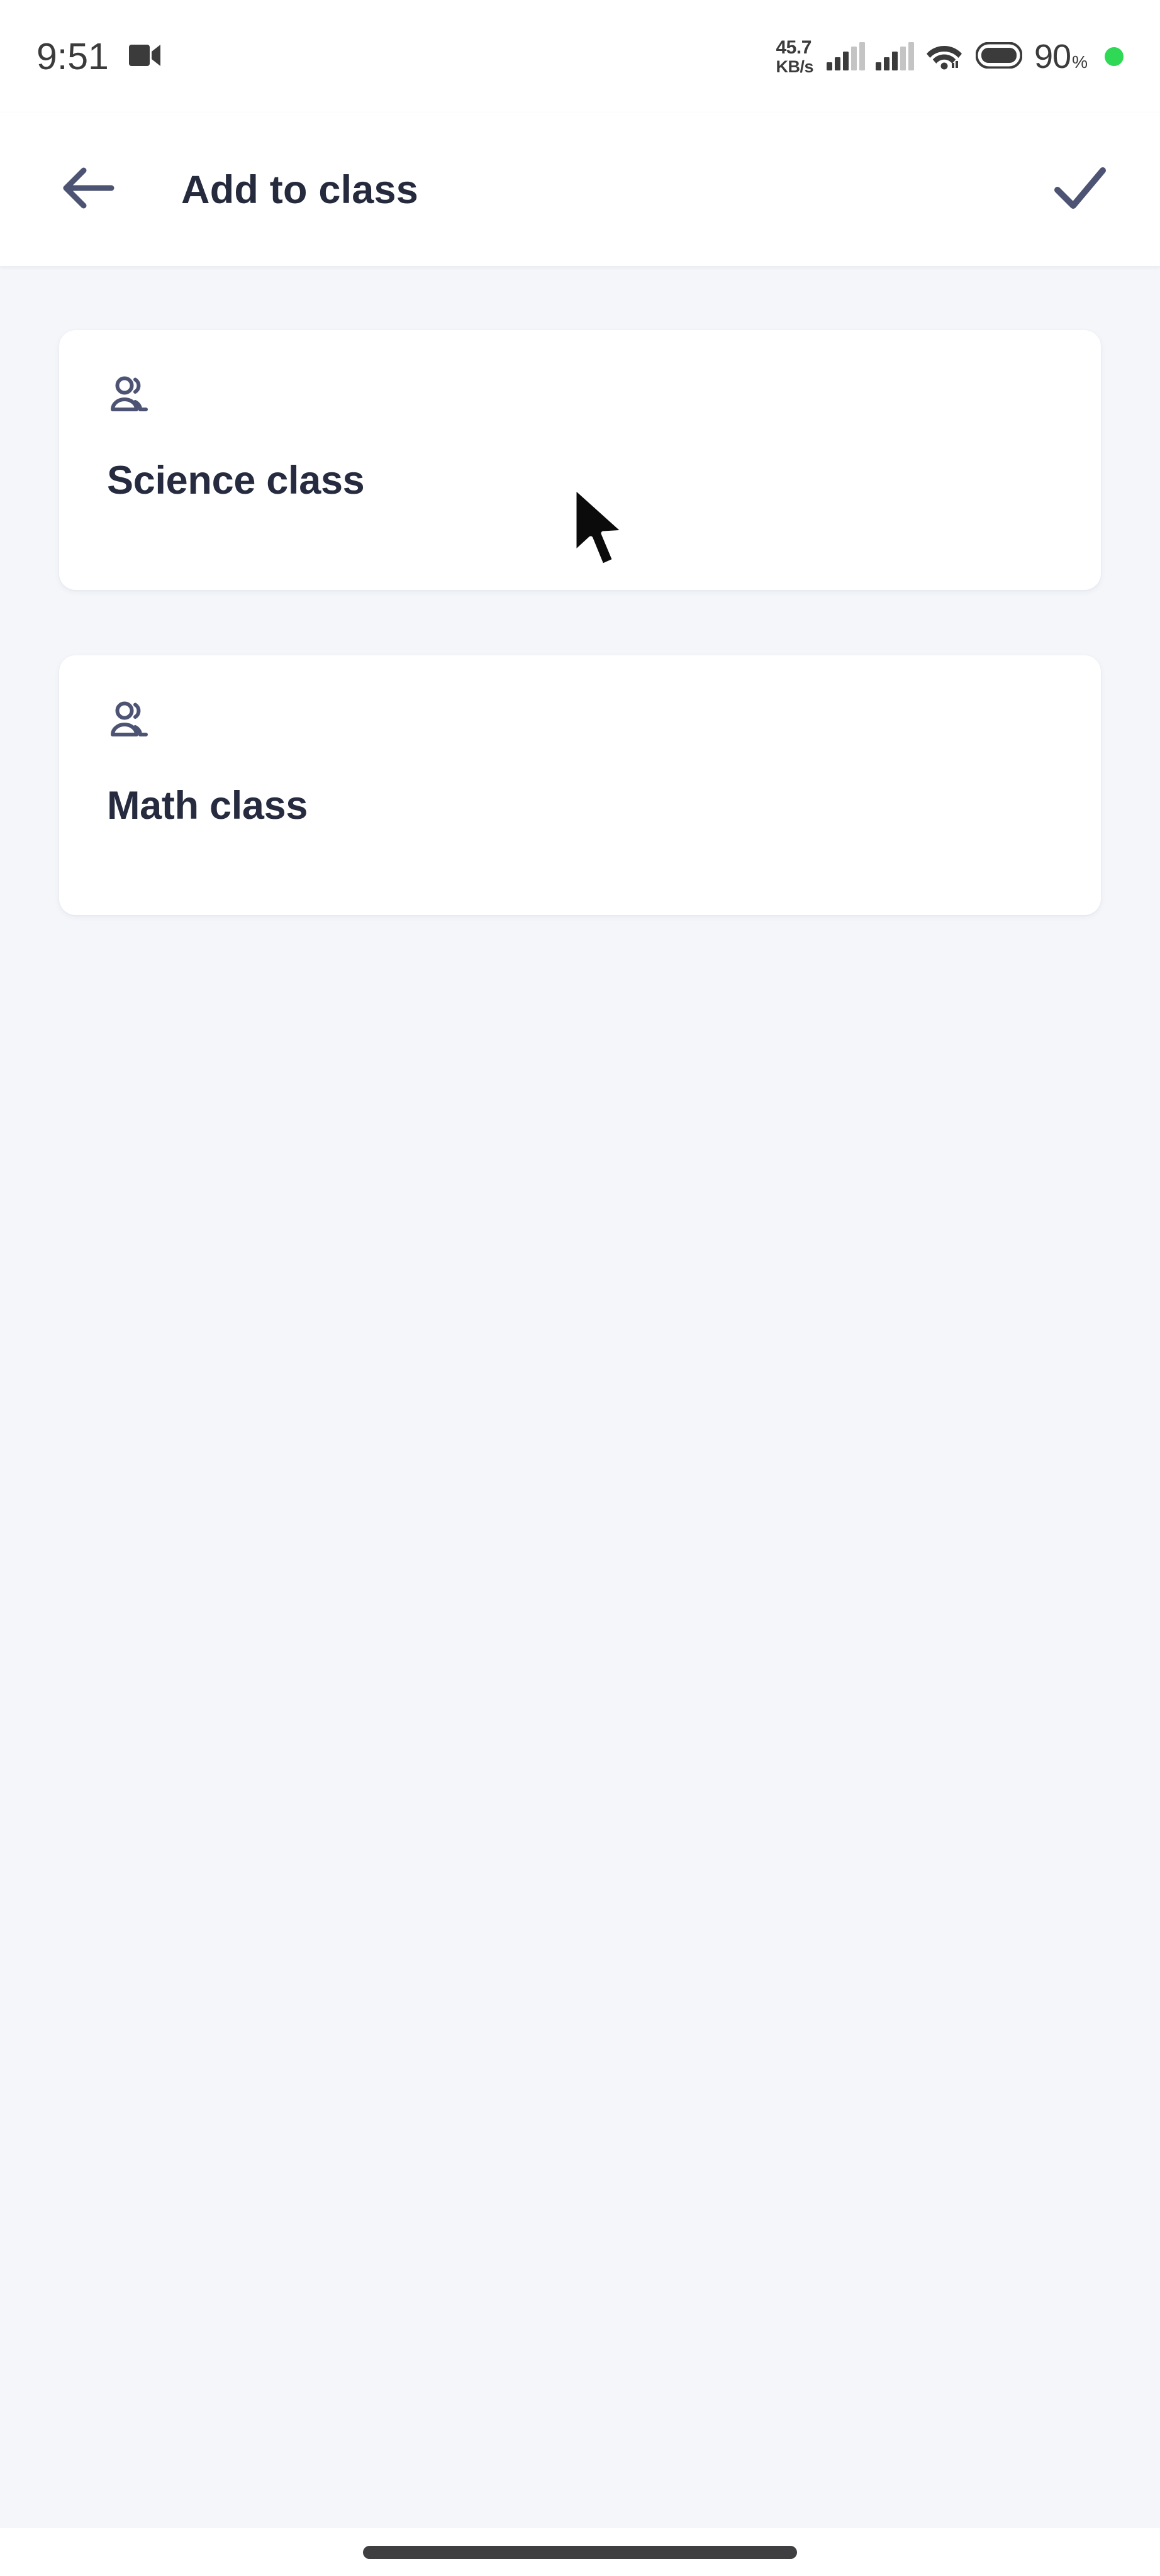  I want to click on check-icon, so click(1080, 190).